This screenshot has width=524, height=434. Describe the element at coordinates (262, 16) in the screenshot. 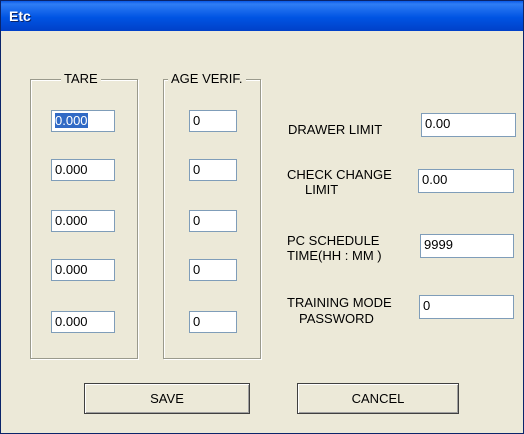

I see `title-bar: Etc` at that location.